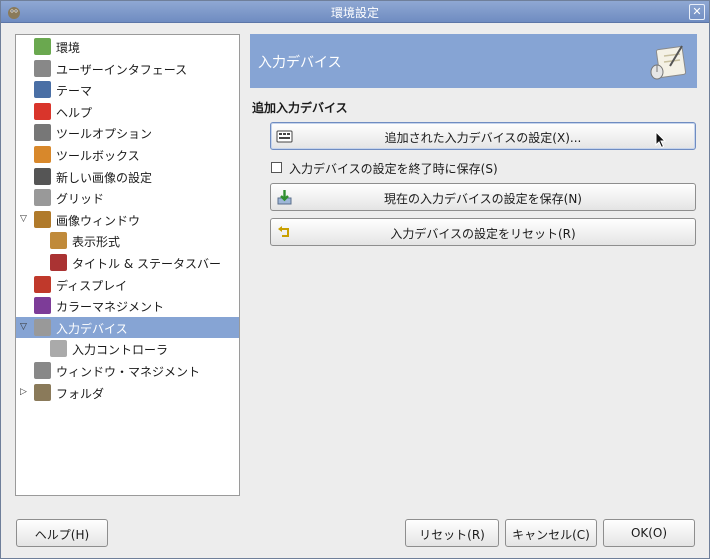  I want to click on page-title: 入力デバイス, so click(300, 63).